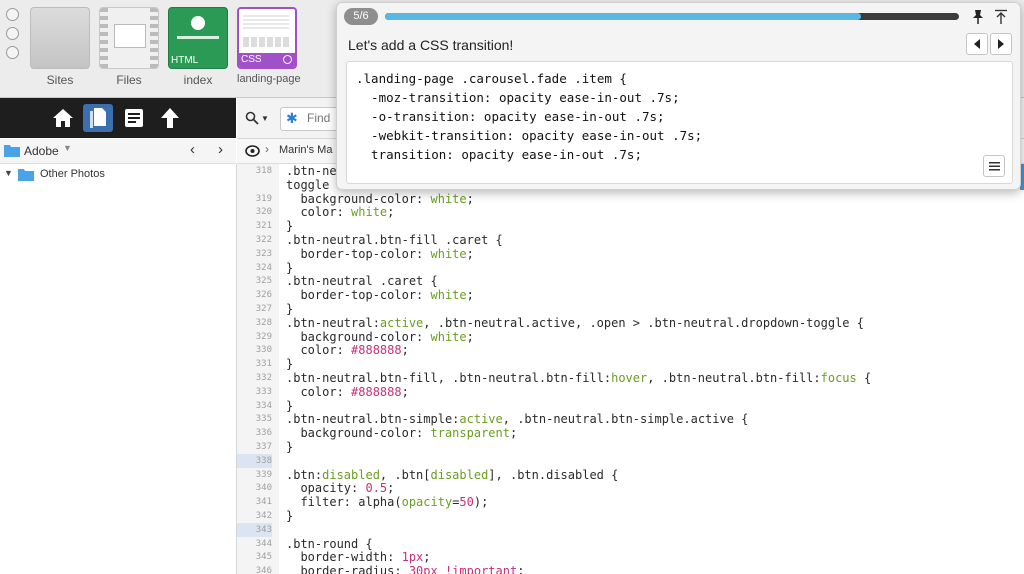 Image resolution: width=1024 pixels, height=574 pixels. Describe the element at coordinates (630, 226) in the screenshot. I see `code-line: 321}` at that location.